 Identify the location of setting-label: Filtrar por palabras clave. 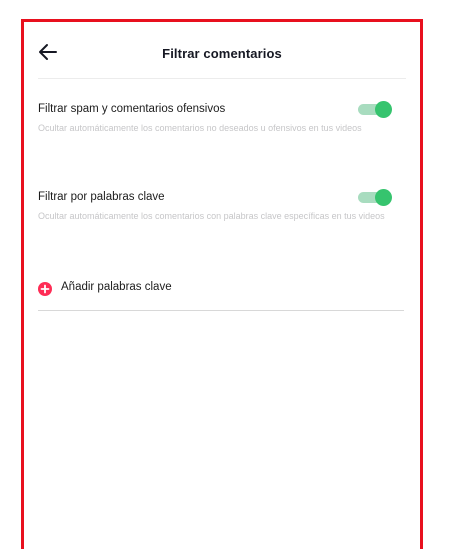
(101, 197).